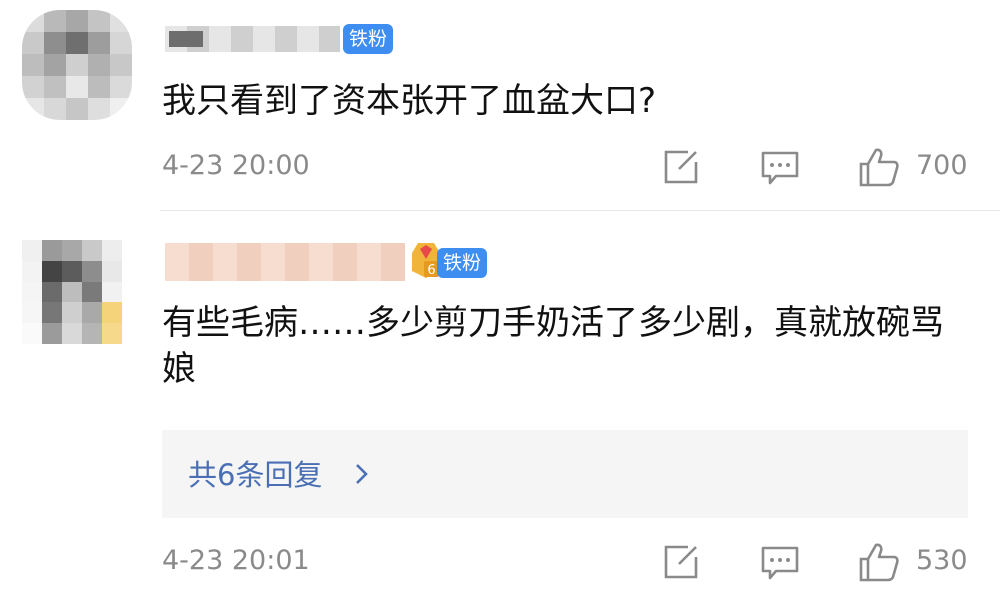 Image resolution: width=1000 pixels, height=594 pixels. Describe the element at coordinates (255, 473) in the screenshot. I see `view-replies-link: 共6条回复` at that location.